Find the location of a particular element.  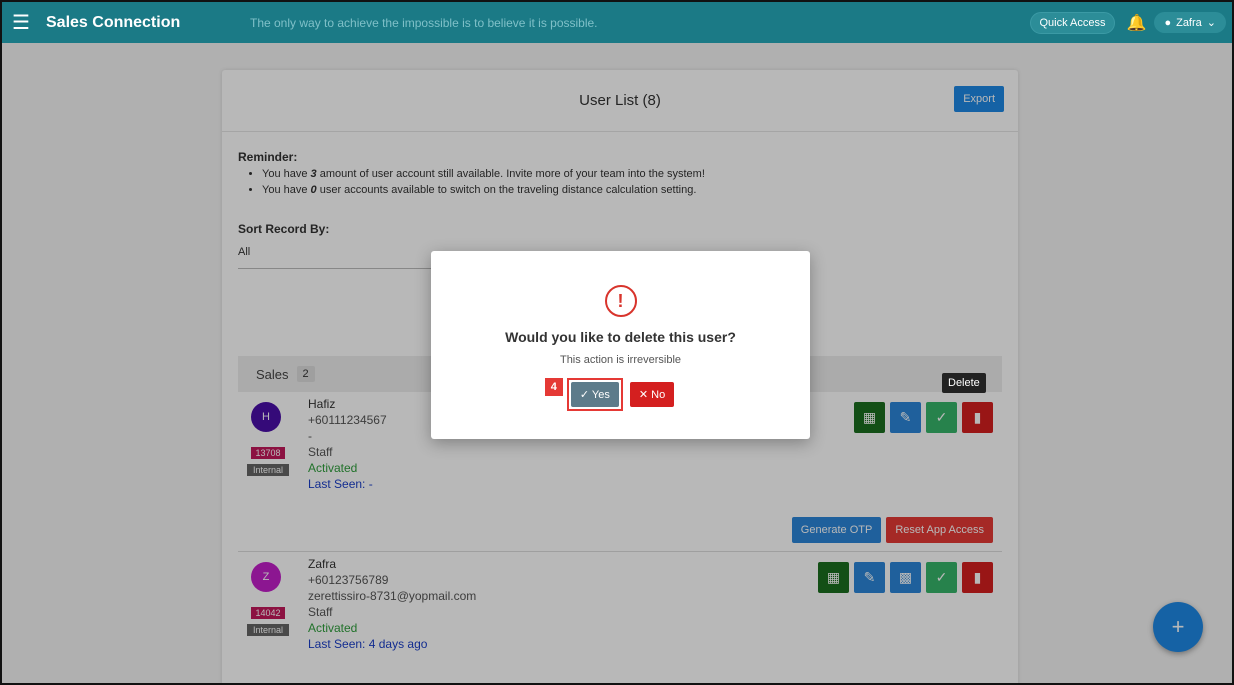

dialog-buttons: 4 ✓ Yes ✕ No is located at coordinates (609, 394).